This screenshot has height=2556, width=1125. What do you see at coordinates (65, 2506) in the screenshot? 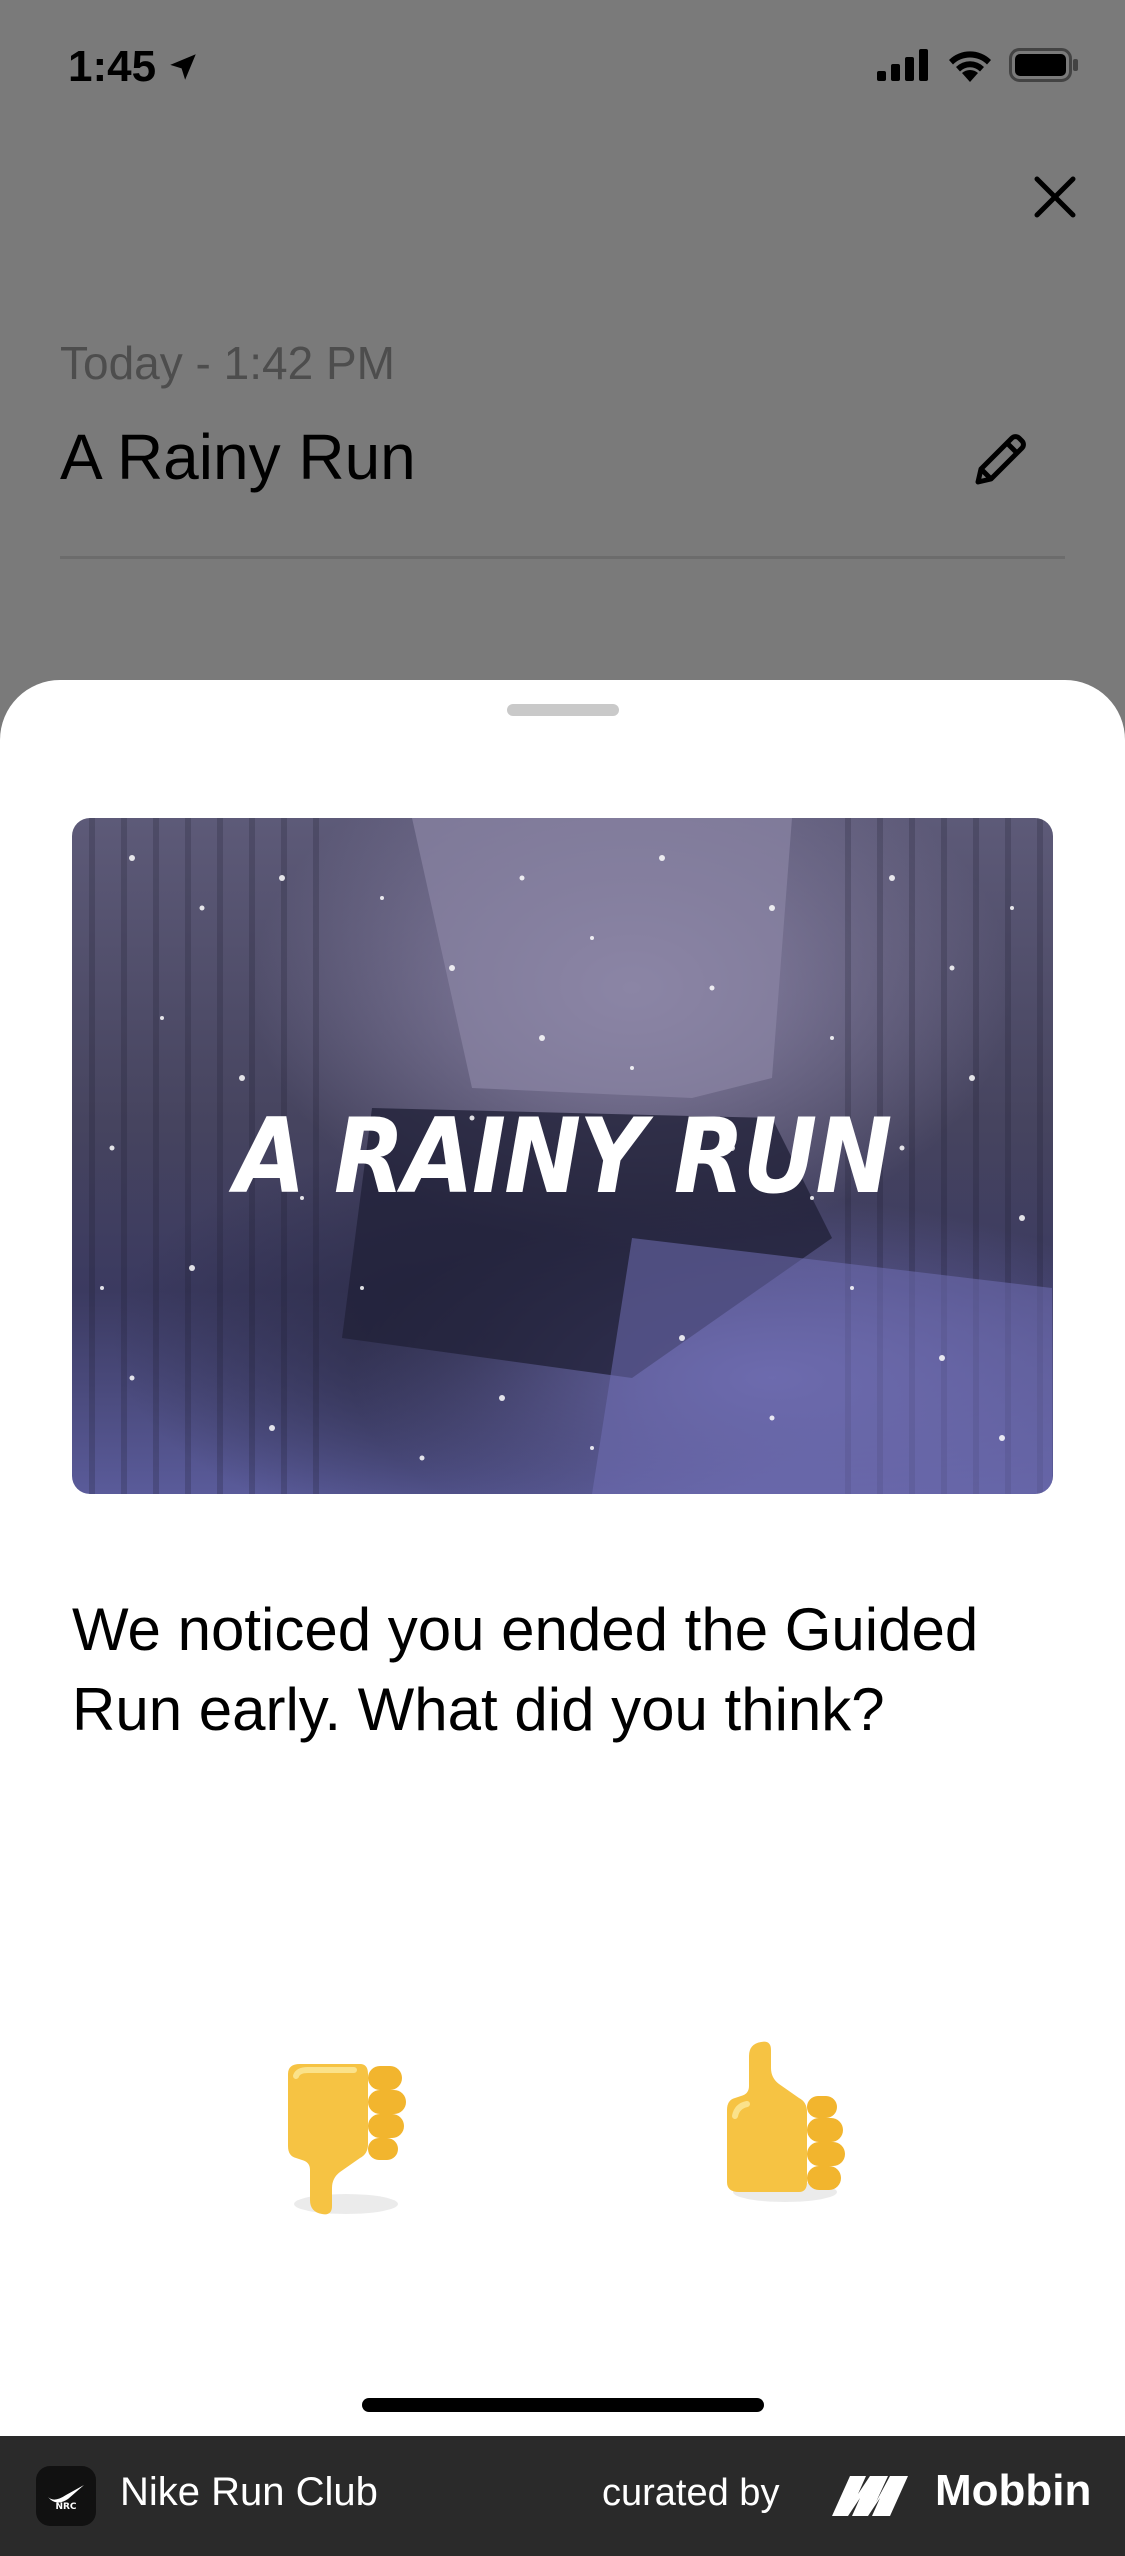
I see `svg-text: NRC` at bounding box center [65, 2506].